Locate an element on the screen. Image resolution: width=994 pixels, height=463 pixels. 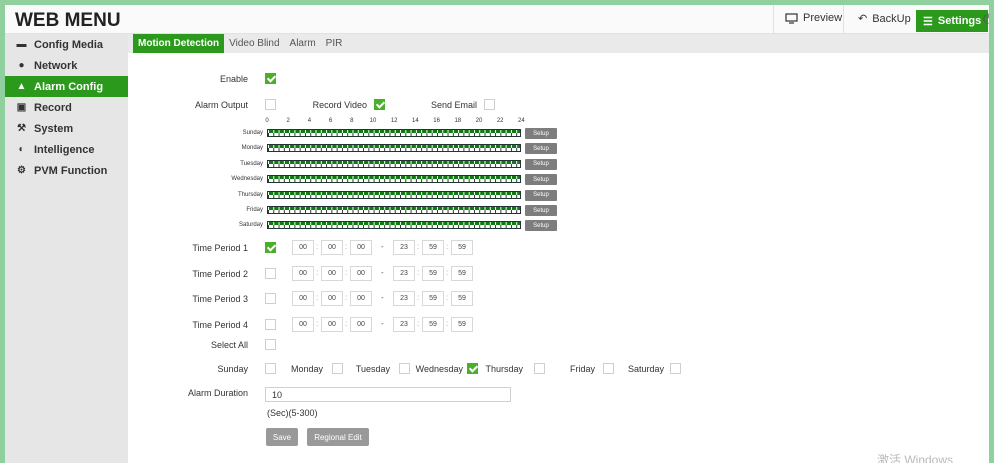
tab-video-blind: Video Blind is located at coordinates (254, 43).